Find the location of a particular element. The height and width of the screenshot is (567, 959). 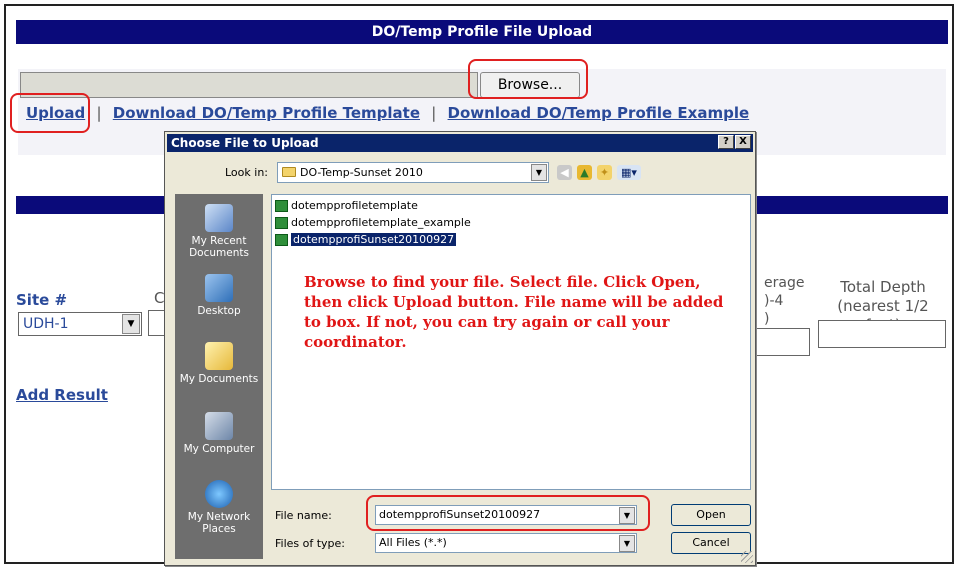

file-name-label: File name: is located at coordinates (303, 515).